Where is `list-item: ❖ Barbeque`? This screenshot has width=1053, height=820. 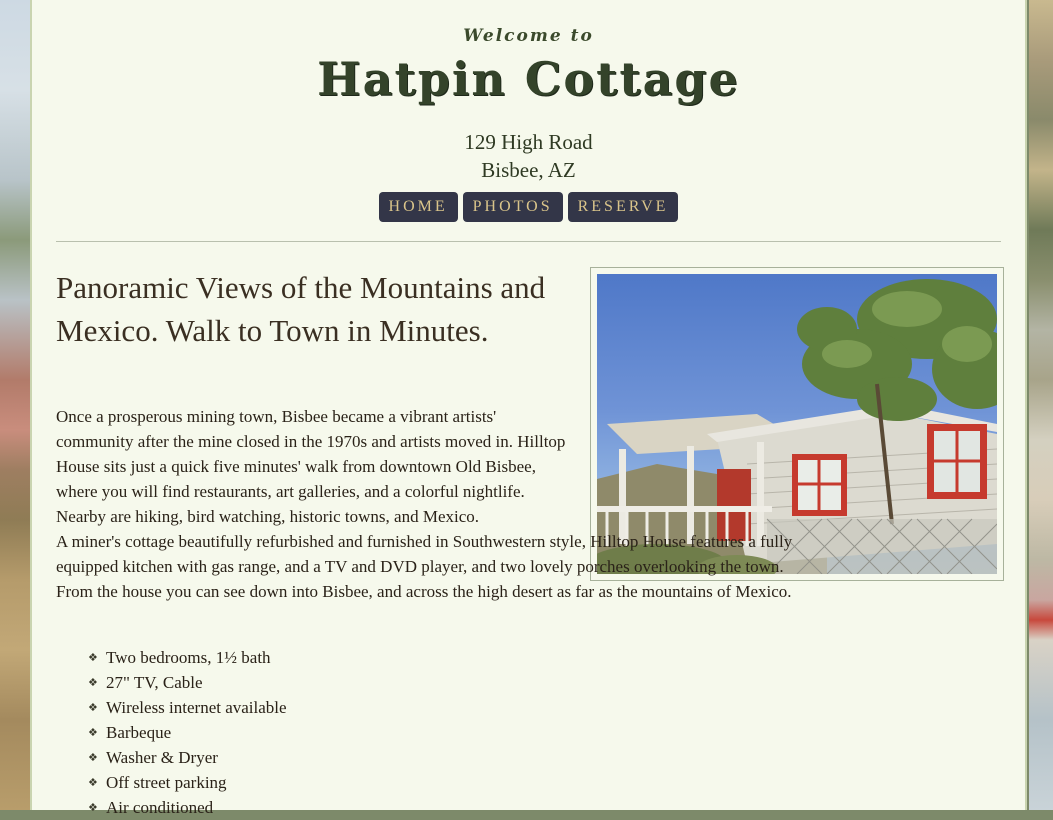 list-item: ❖ Barbeque is located at coordinates (187, 732).